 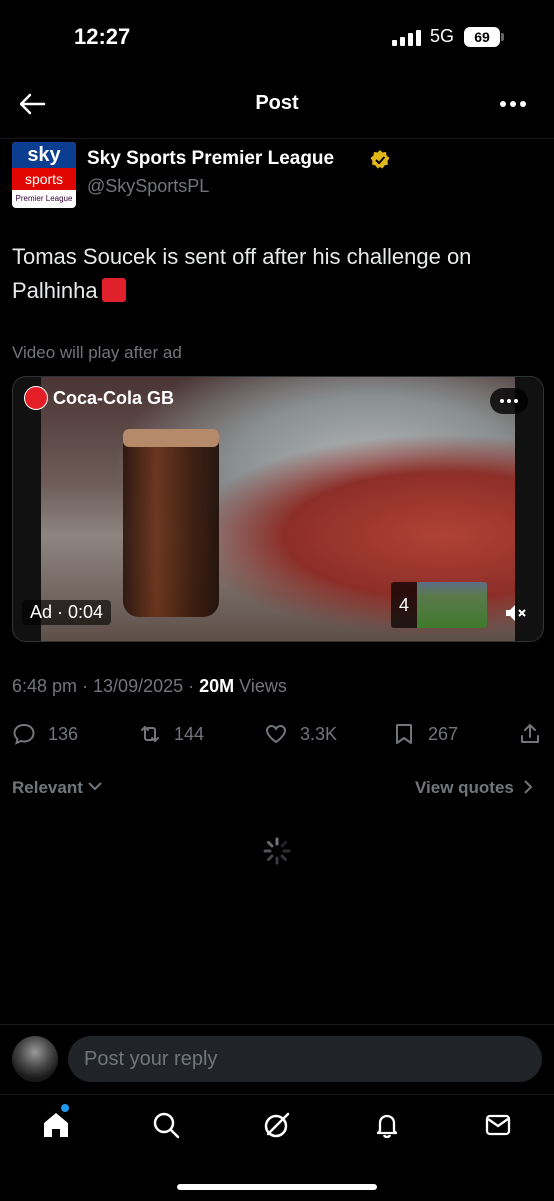 What do you see at coordinates (113, 290) in the screenshot?
I see `red-card-emoji-icon` at bounding box center [113, 290].